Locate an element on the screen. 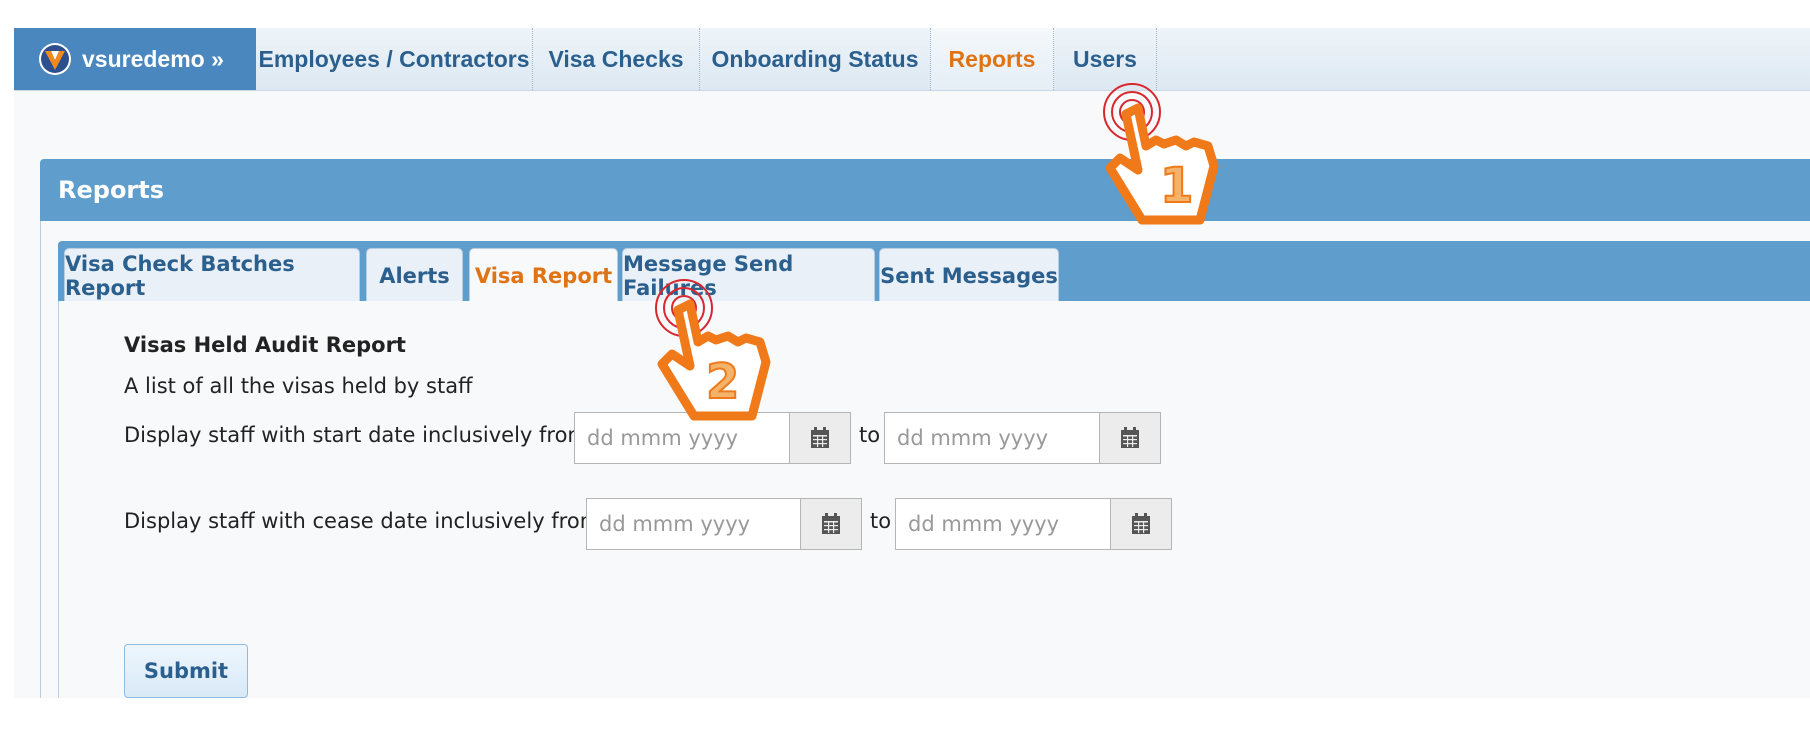 This screenshot has width=1810, height=739. cease-date-to-label: to is located at coordinates (881, 521).